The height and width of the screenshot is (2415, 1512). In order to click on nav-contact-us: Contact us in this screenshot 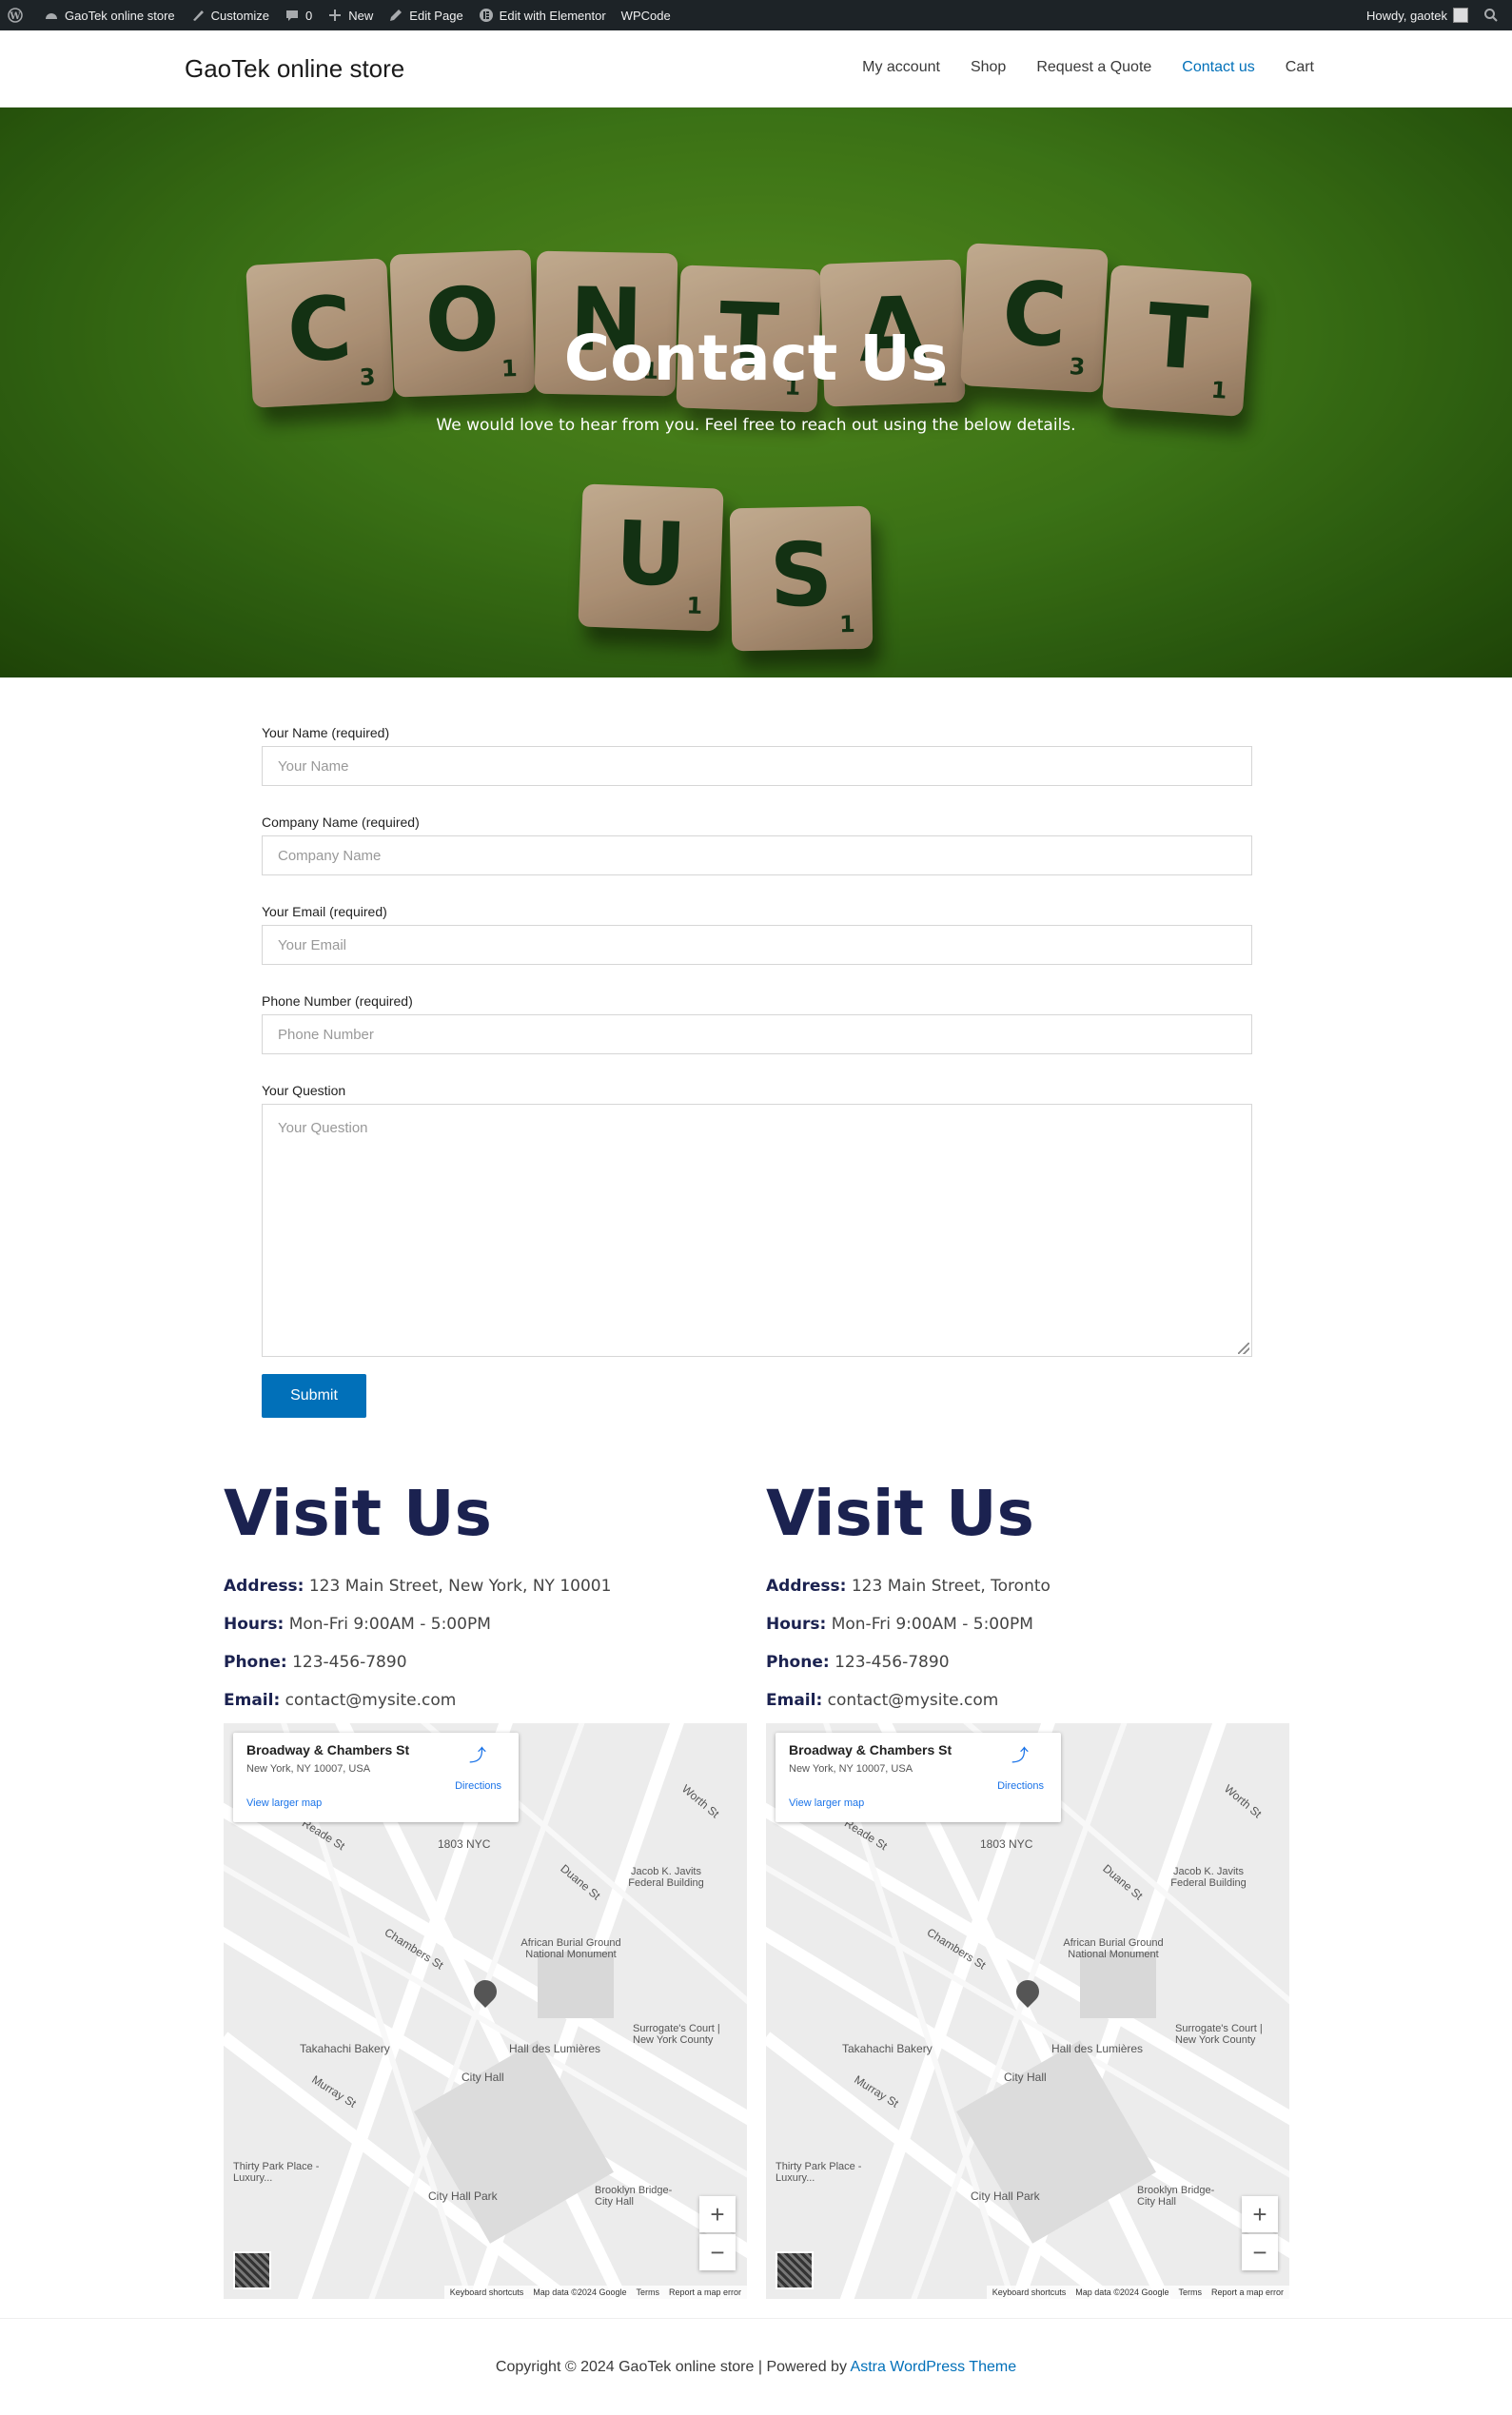, I will do `click(1218, 67)`.